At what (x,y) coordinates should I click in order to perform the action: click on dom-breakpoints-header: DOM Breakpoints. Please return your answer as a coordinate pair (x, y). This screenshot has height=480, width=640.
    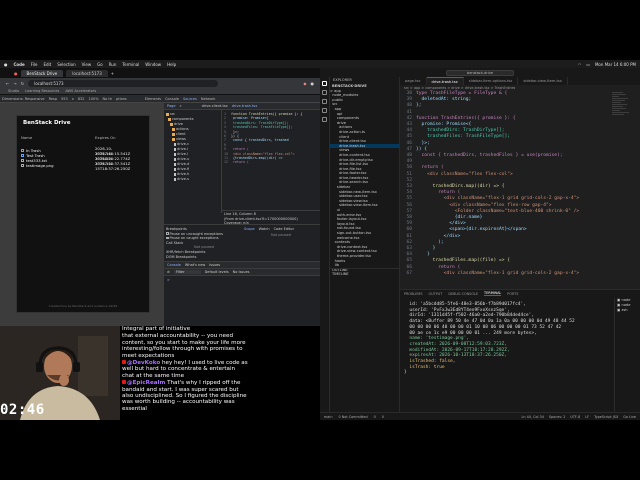
    Looking at the image, I should click on (204, 257).